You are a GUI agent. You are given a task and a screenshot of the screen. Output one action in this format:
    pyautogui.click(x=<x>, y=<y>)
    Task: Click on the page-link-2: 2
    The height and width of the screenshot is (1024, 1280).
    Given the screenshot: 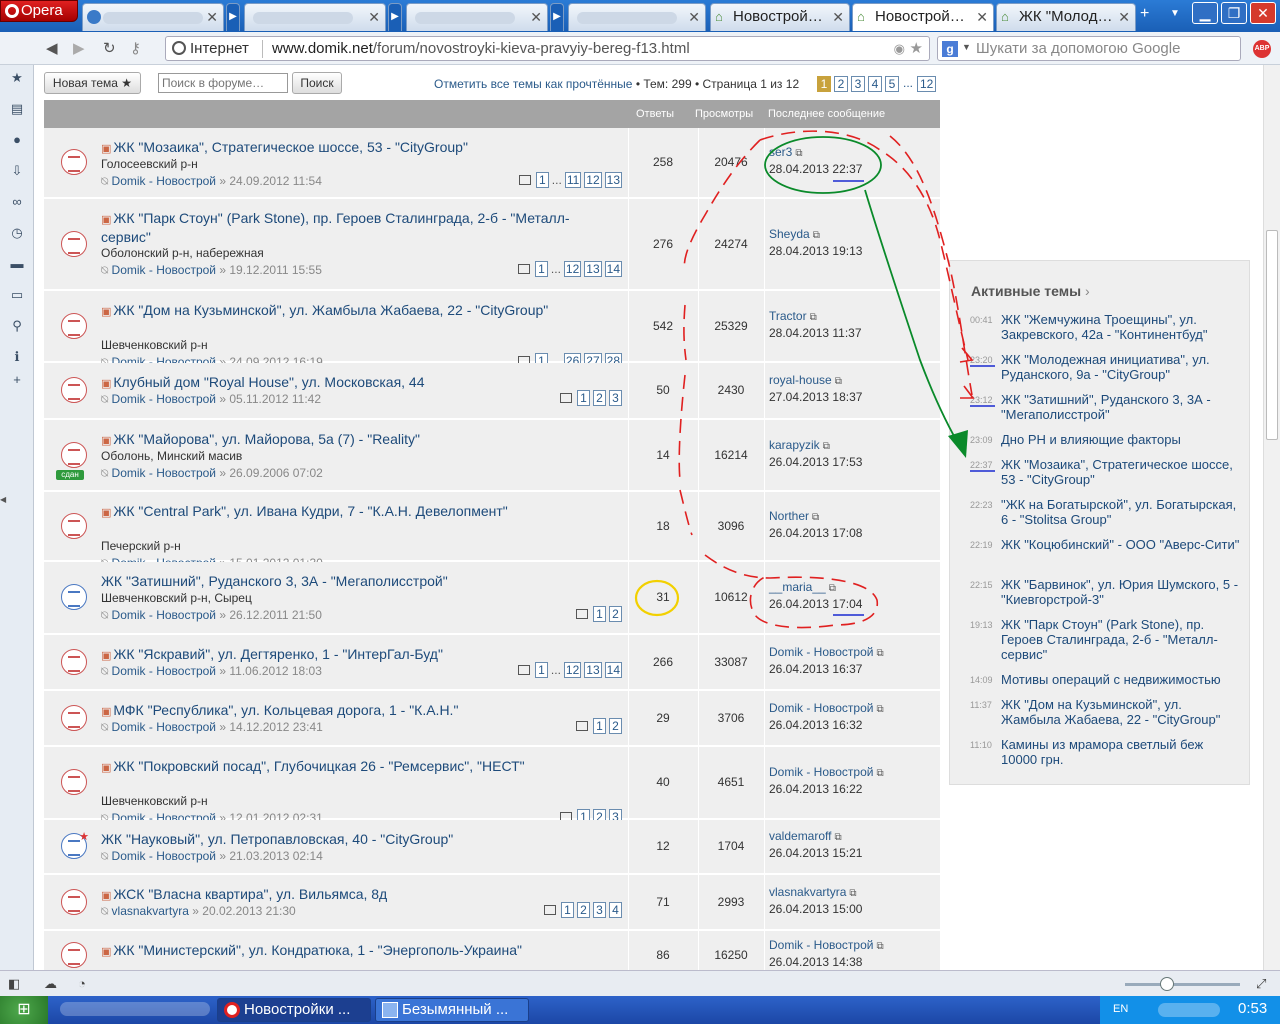 What is the action you would take?
    pyautogui.click(x=841, y=84)
    